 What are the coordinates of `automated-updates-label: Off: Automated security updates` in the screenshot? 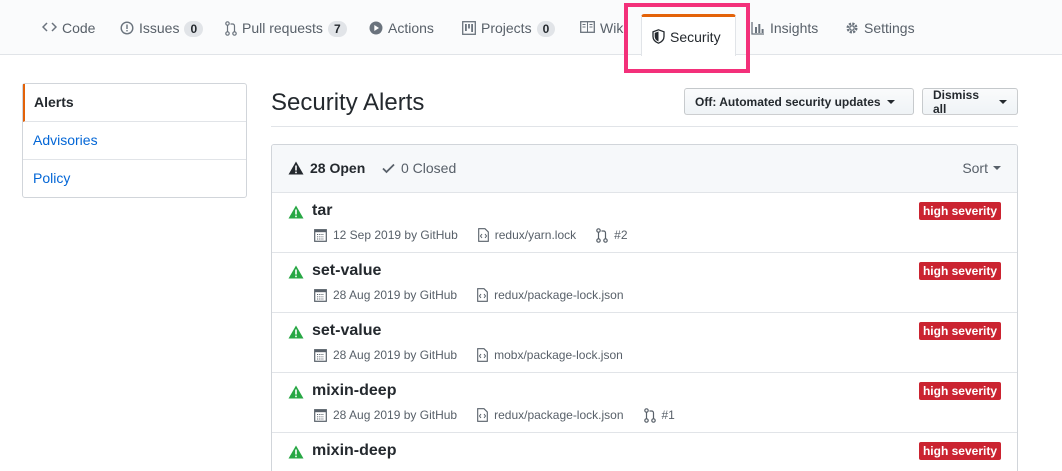 It's located at (788, 101).